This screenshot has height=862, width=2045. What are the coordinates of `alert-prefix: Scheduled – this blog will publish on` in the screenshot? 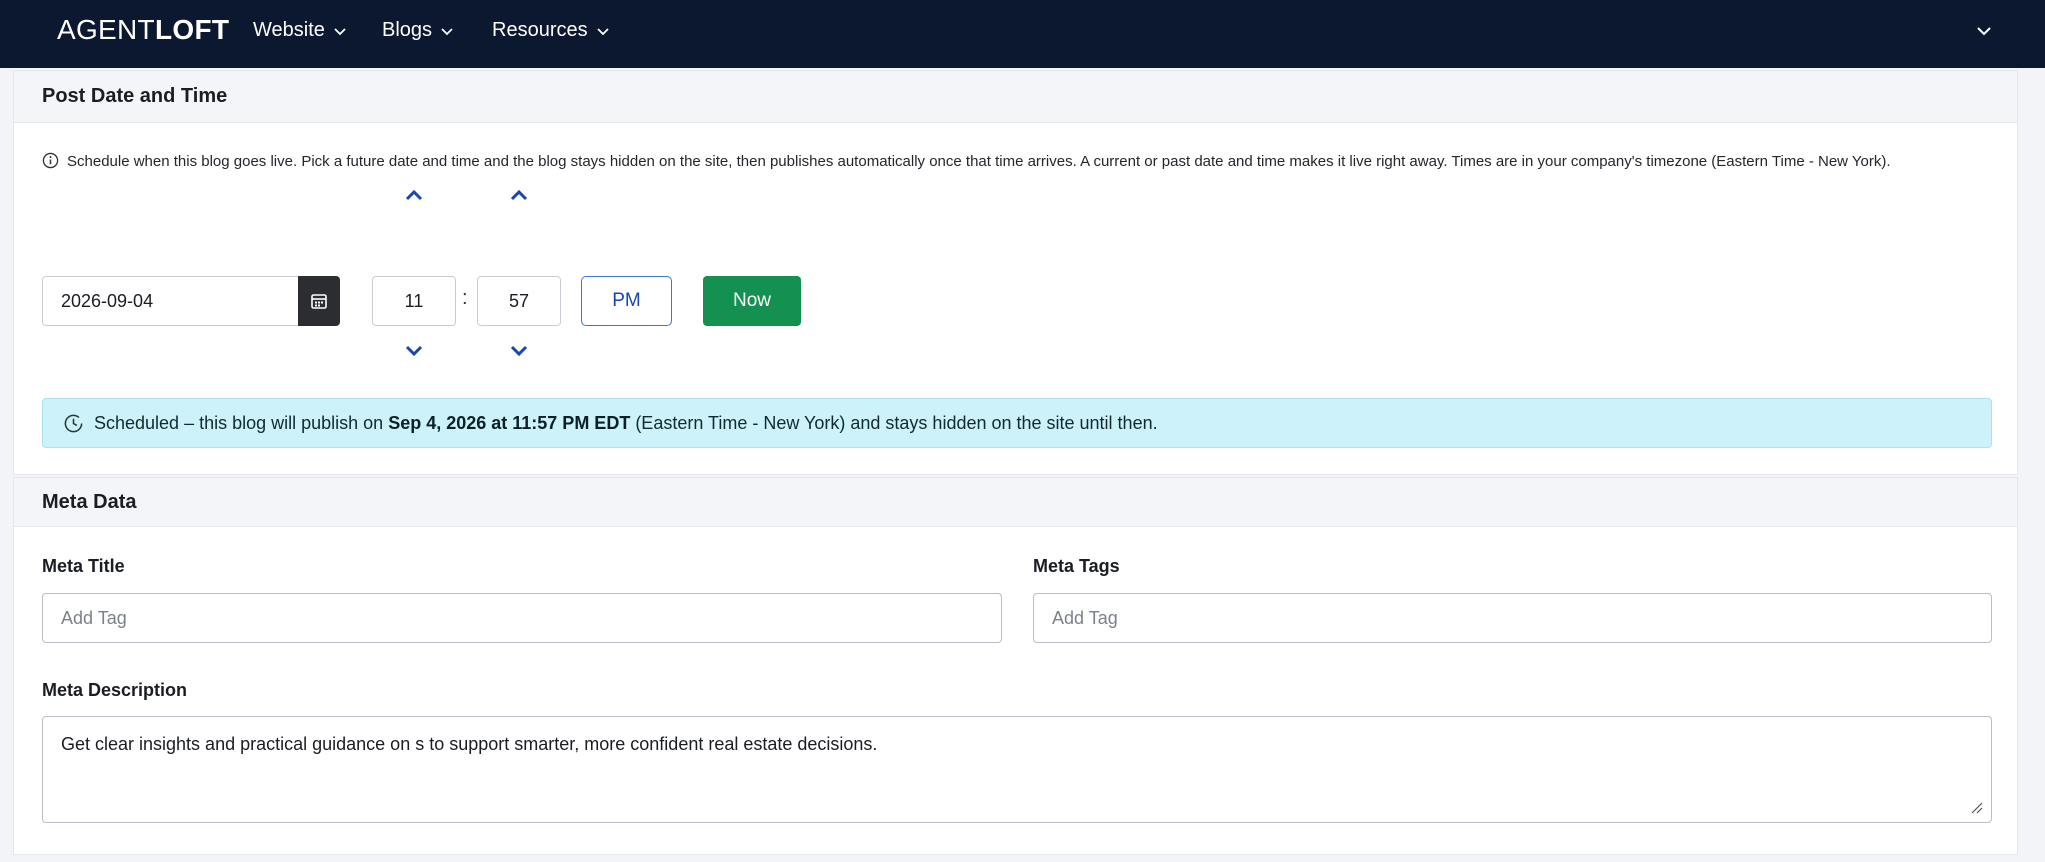 It's located at (241, 422).